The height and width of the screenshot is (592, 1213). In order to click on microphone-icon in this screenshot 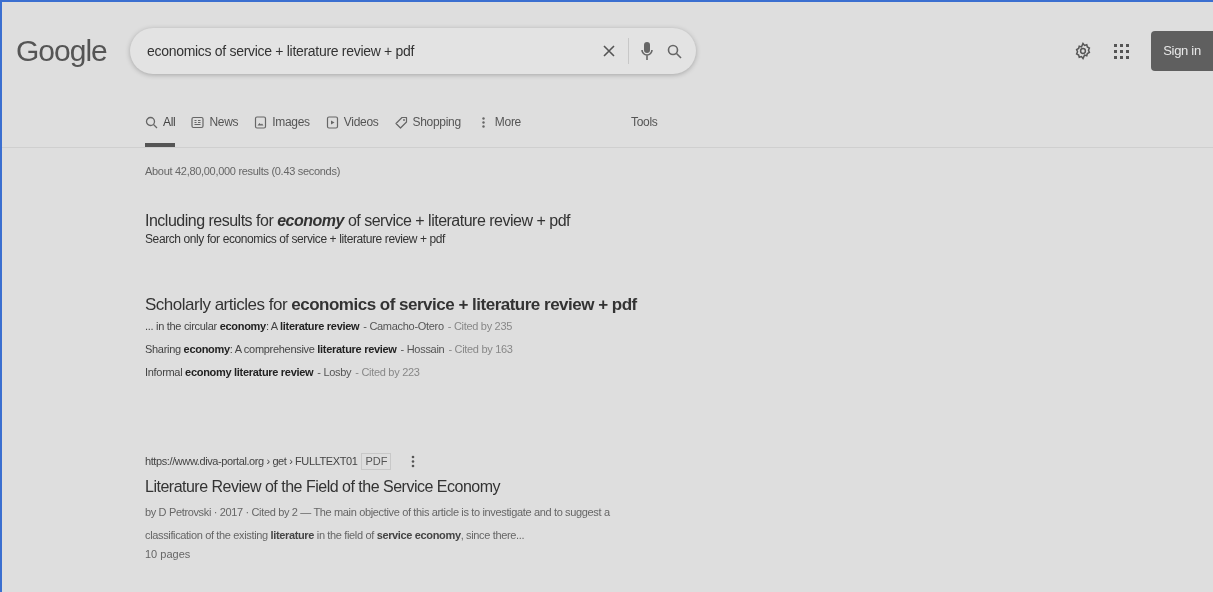, I will do `click(647, 51)`.